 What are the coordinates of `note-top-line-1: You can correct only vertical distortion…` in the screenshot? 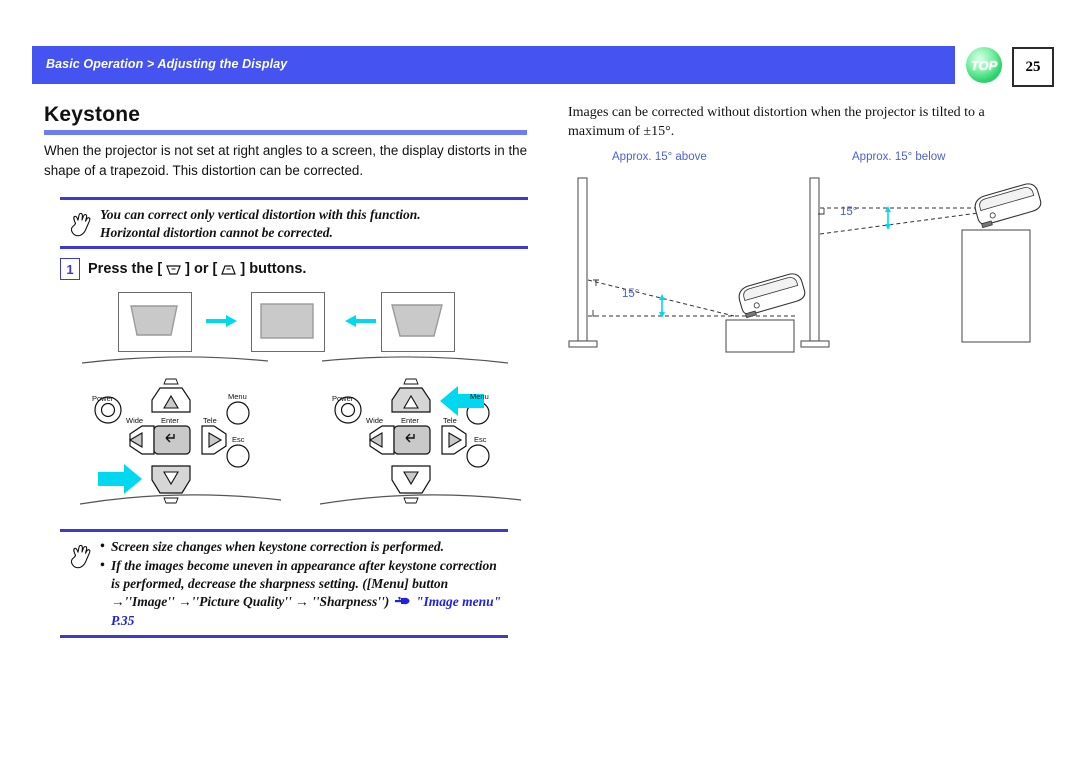 It's located at (260, 214).